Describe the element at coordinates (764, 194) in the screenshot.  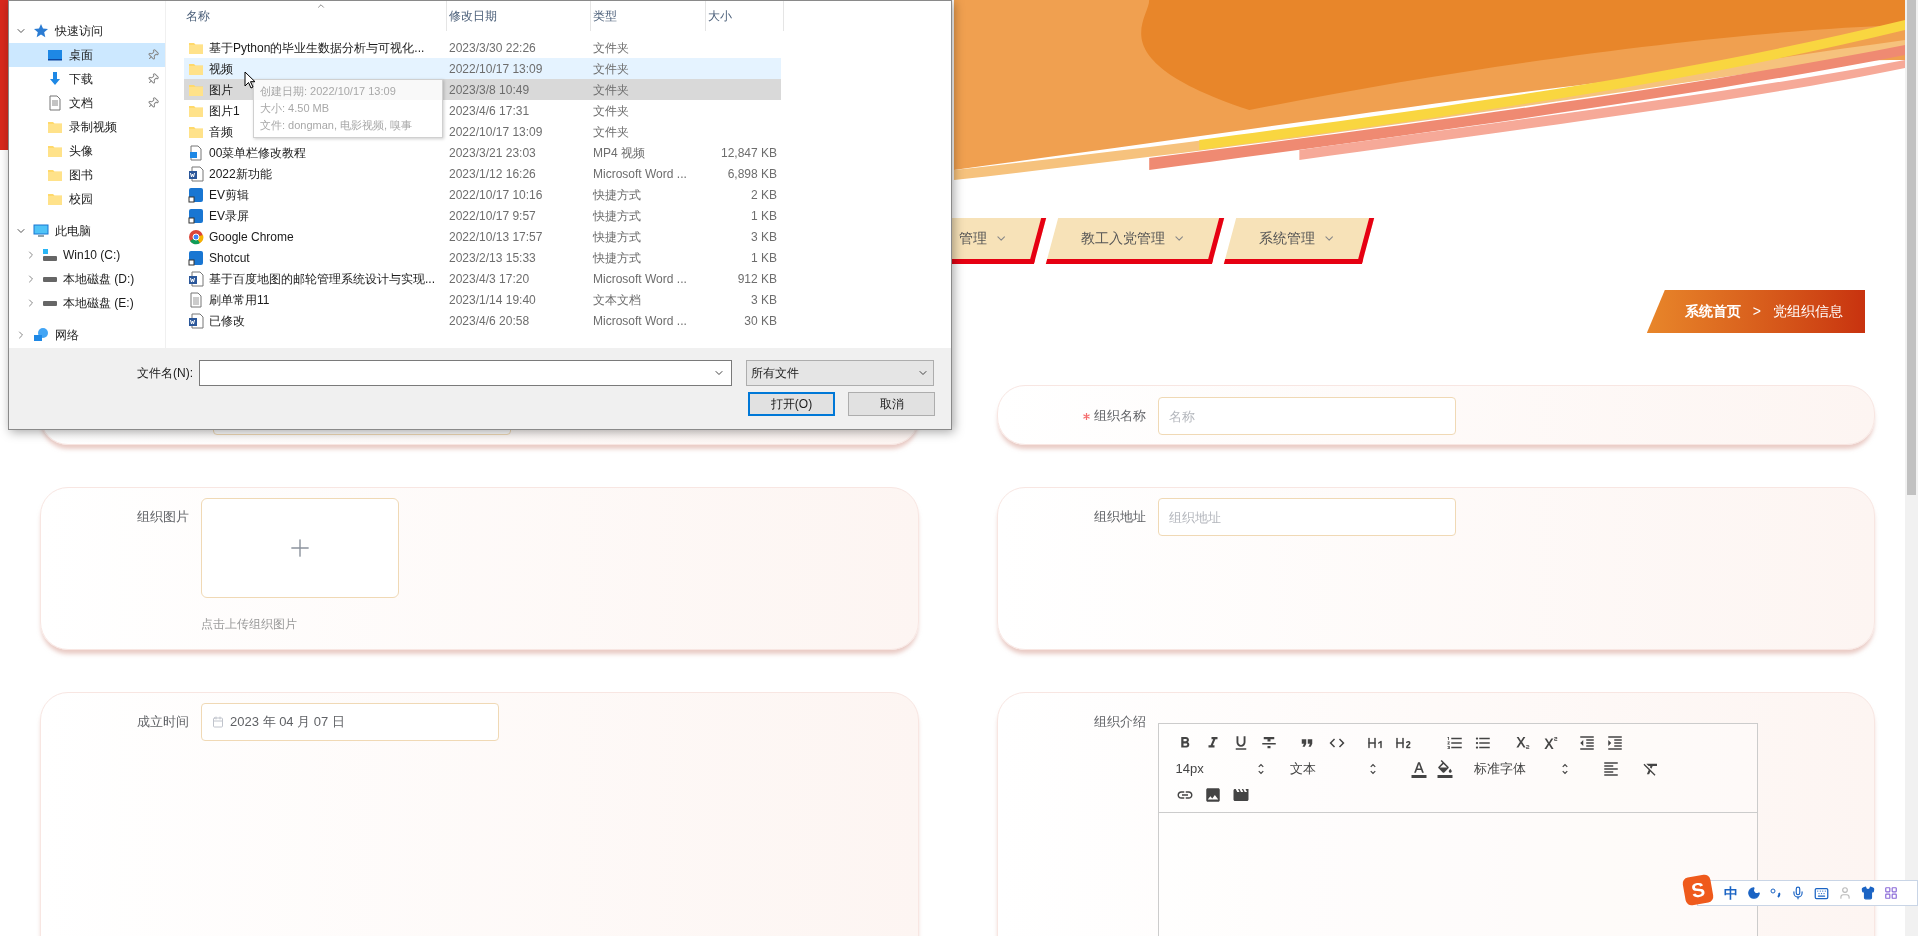
I see `file-size: 2 KB` at that location.